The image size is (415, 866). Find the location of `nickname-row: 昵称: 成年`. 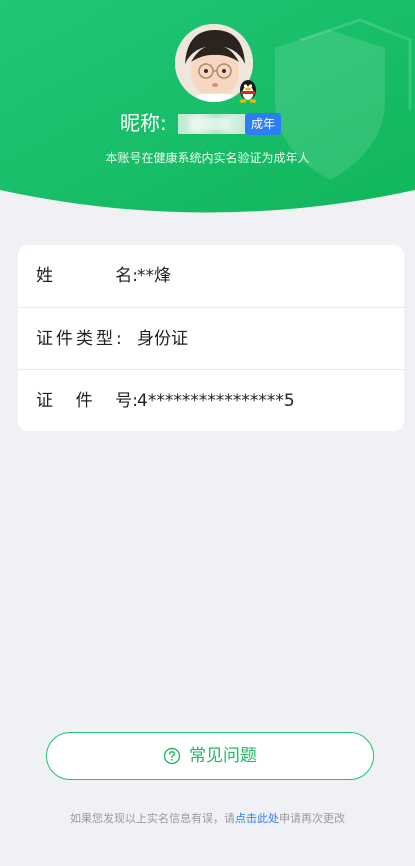

nickname-row: 昵称: 成年 is located at coordinates (207, 123).